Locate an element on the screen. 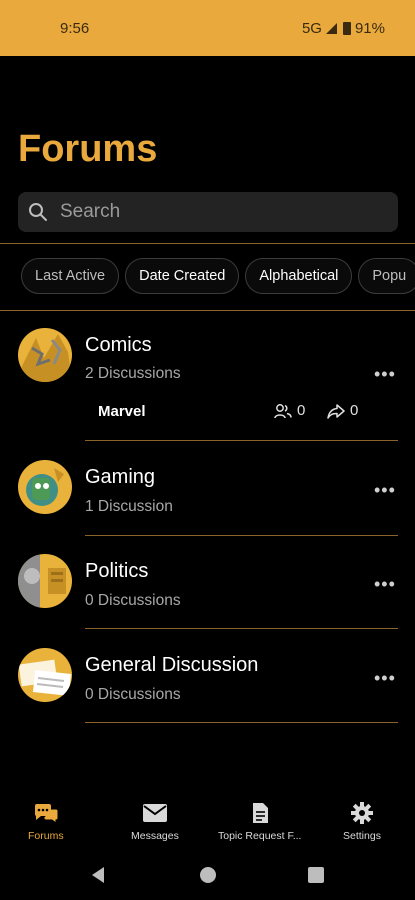 This screenshot has height=900, width=415. forum-name: Comics is located at coordinates (118, 345).